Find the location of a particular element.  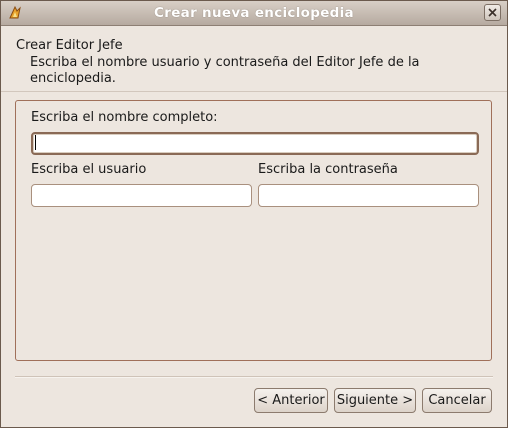

username-label: Escriba el usuario is located at coordinates (89, 169).